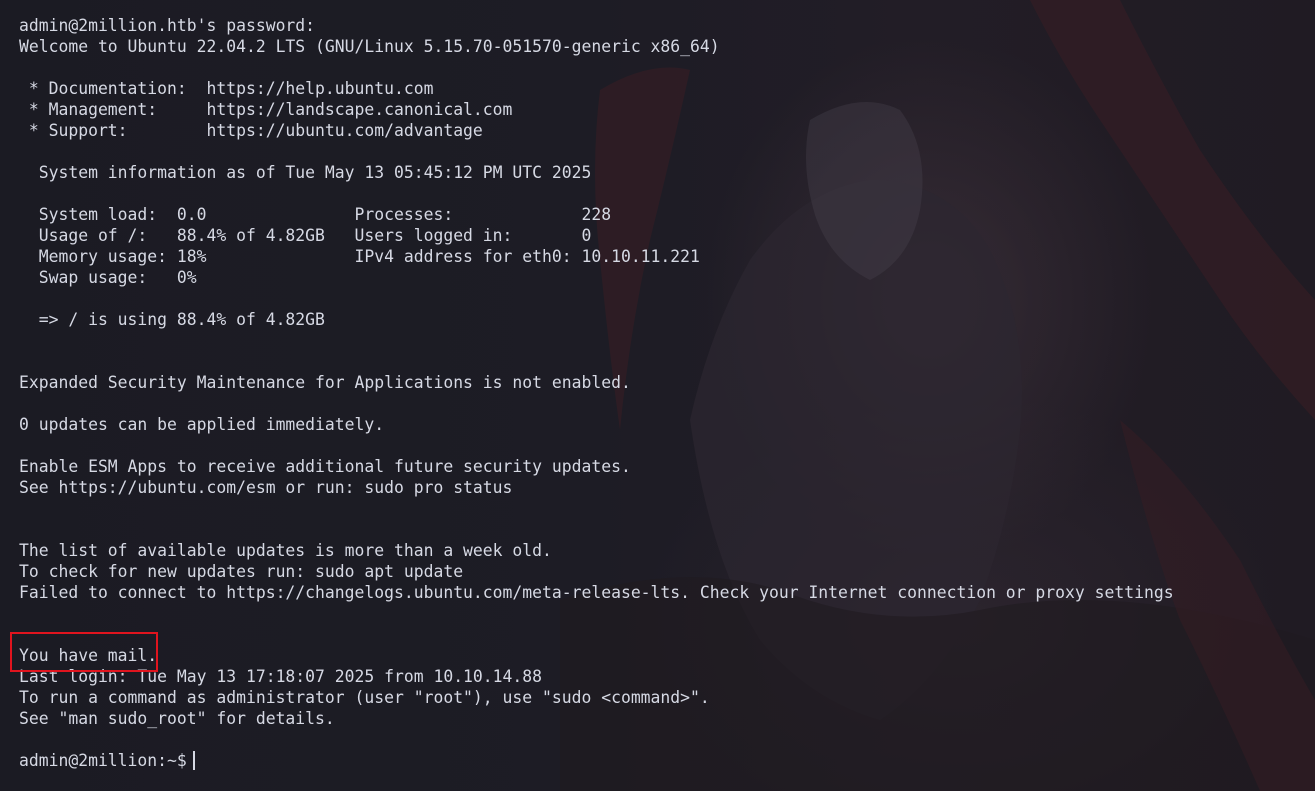 The image size is (1315, 791). Describe the element at coordinates (177, 718) in the screenshot. I see `terminal-line: See "man sudo_root" for details.` at that location.